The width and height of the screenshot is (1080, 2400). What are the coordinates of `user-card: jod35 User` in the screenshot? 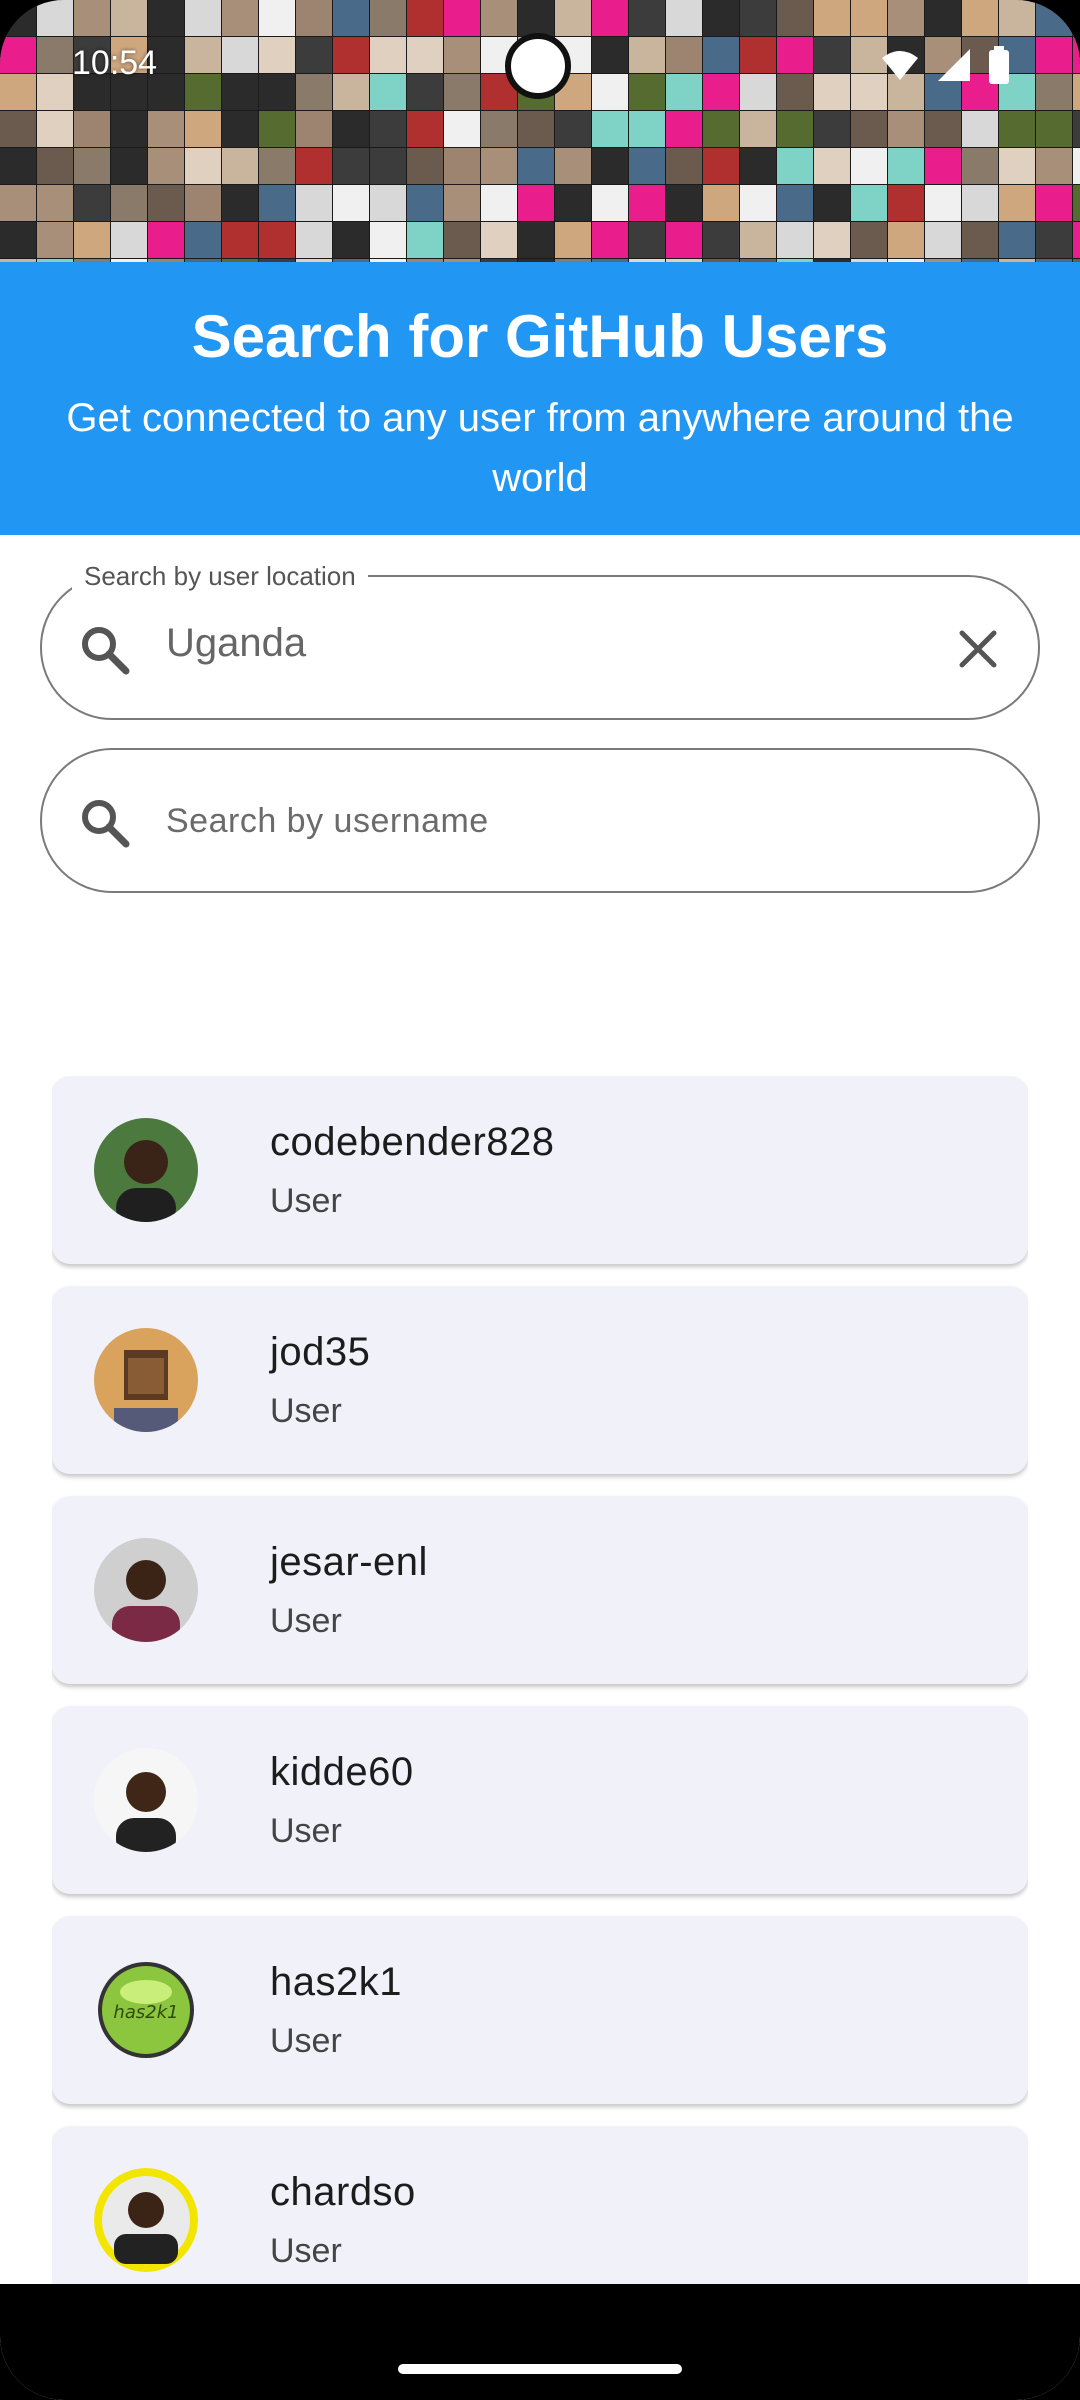 It's located at (540, 1380).